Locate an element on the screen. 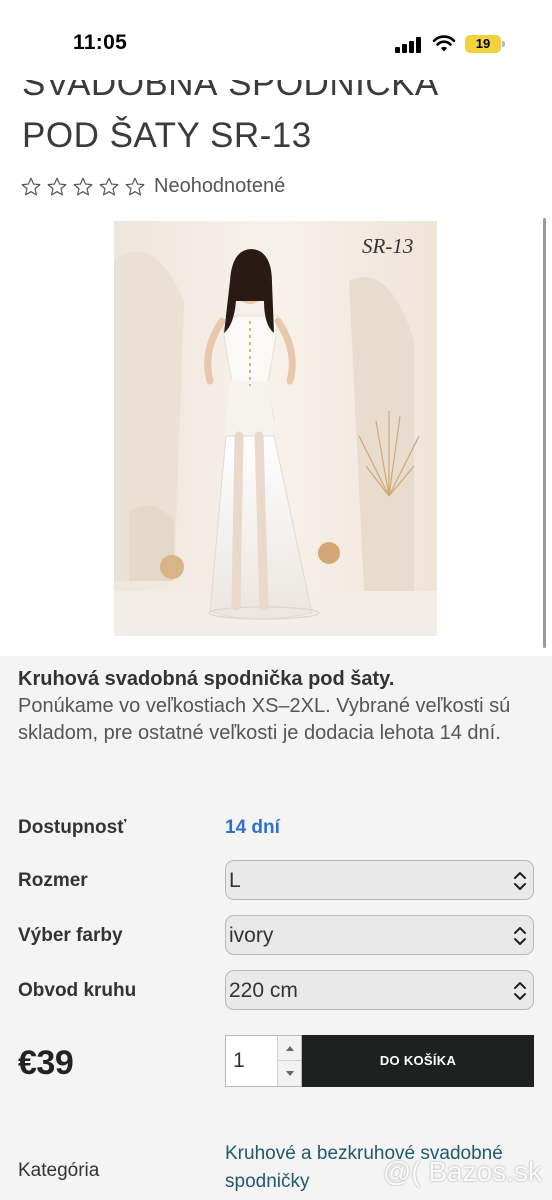 The image size is (552, 1200). quantity-decrease-button is located at coordinates (289, 1073).